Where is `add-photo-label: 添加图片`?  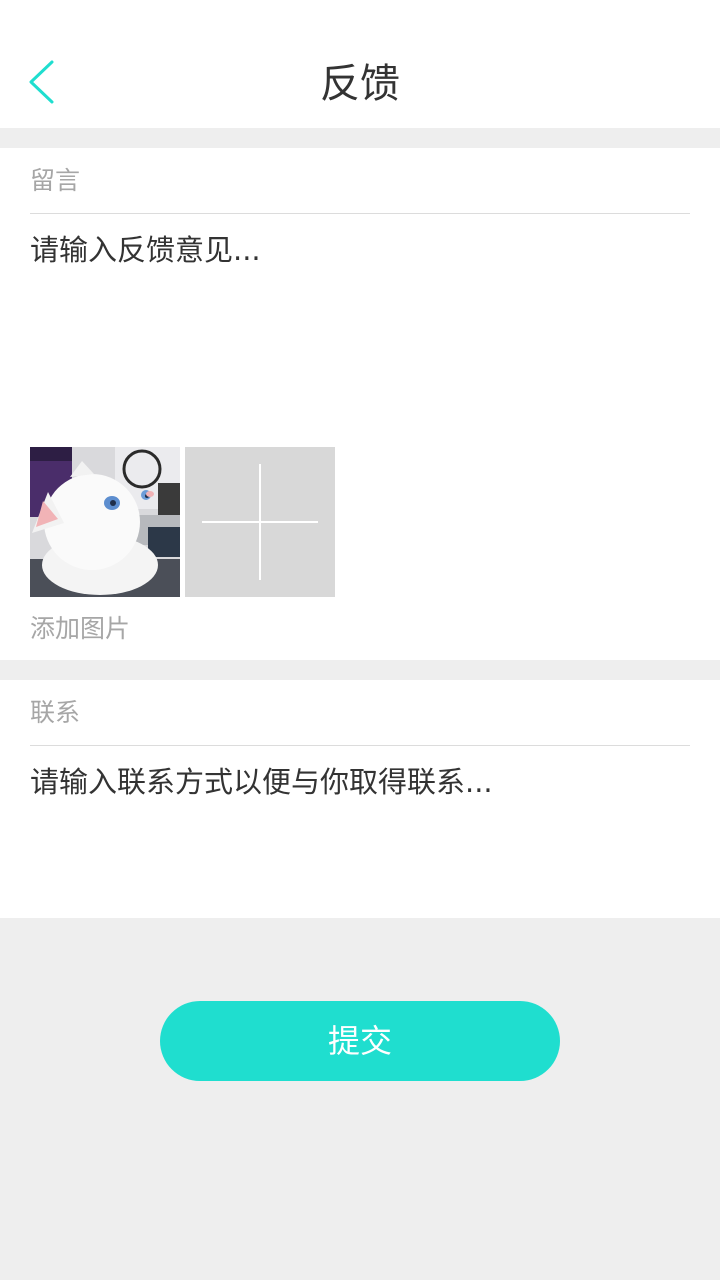 add-photo-label: 添加图片 is located at coordinates (80, 628).